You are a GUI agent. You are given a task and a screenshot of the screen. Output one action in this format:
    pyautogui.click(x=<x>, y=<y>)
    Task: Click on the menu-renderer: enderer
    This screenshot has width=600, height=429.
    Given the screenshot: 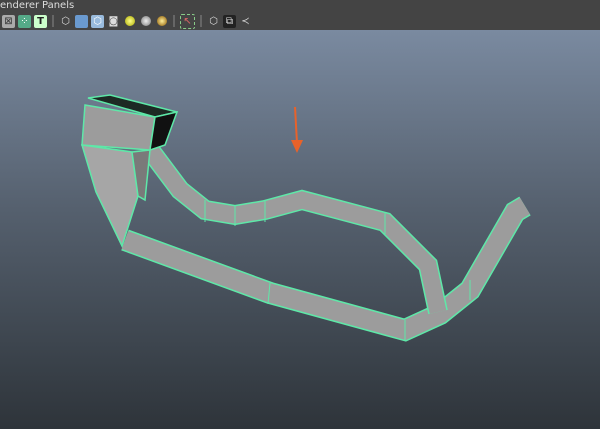 What is the action you would take?
    pyautogui.click(x=19, y=5)
    